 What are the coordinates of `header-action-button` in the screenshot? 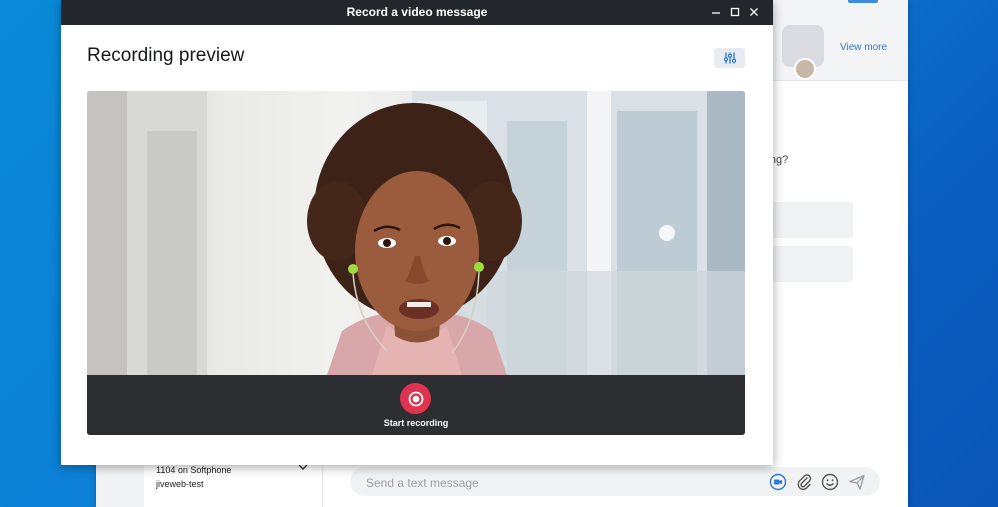 It's located at (863, 1).